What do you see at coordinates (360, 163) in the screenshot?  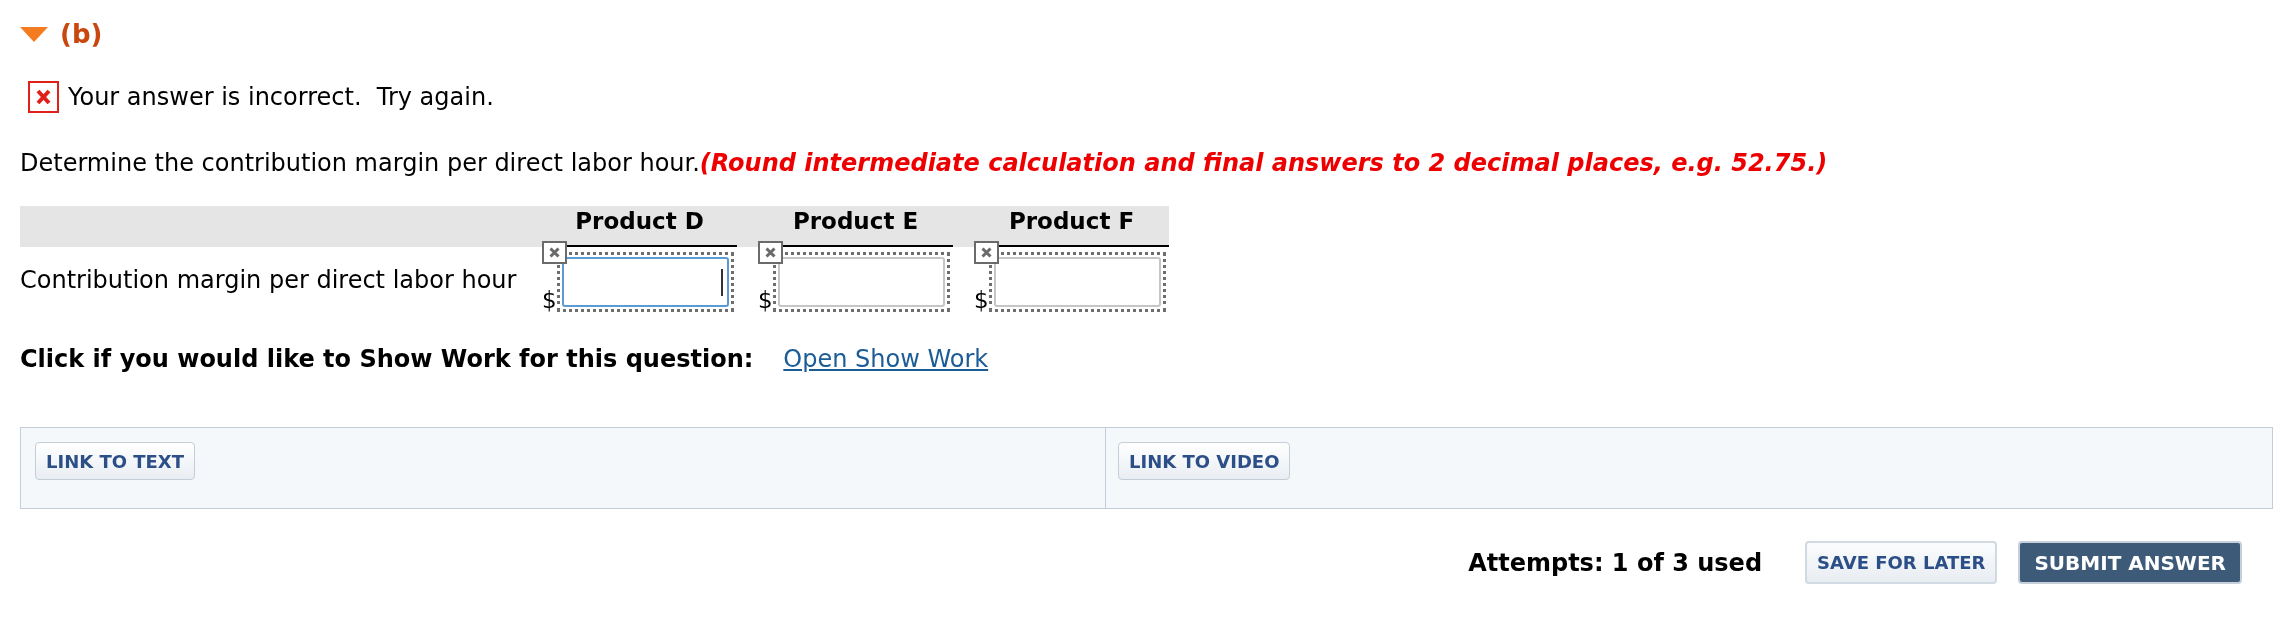 I see `question-prompt: Determine the contribution margin per direct labor hour.` at bounding box center [360, 163].